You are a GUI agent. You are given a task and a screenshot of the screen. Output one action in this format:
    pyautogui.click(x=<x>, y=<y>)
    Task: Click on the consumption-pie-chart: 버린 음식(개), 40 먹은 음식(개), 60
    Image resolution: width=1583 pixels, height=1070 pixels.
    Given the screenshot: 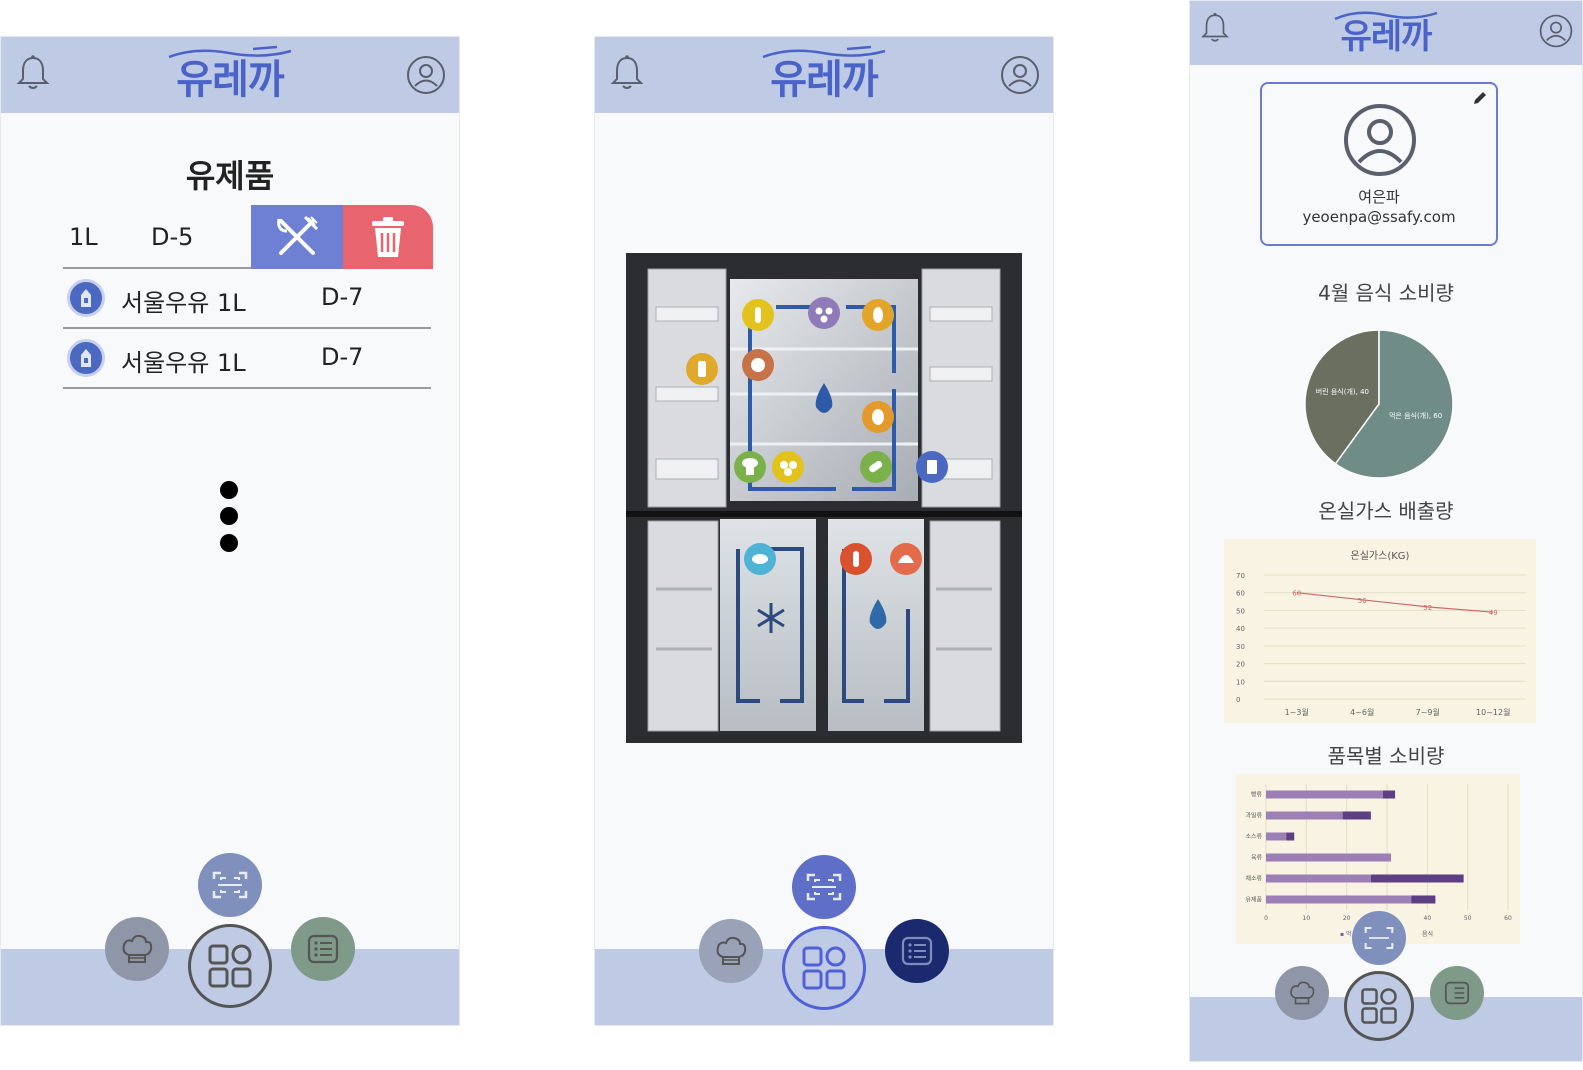 What is the action you would take?
    pyautogui.click(x=1379, y=404)
    